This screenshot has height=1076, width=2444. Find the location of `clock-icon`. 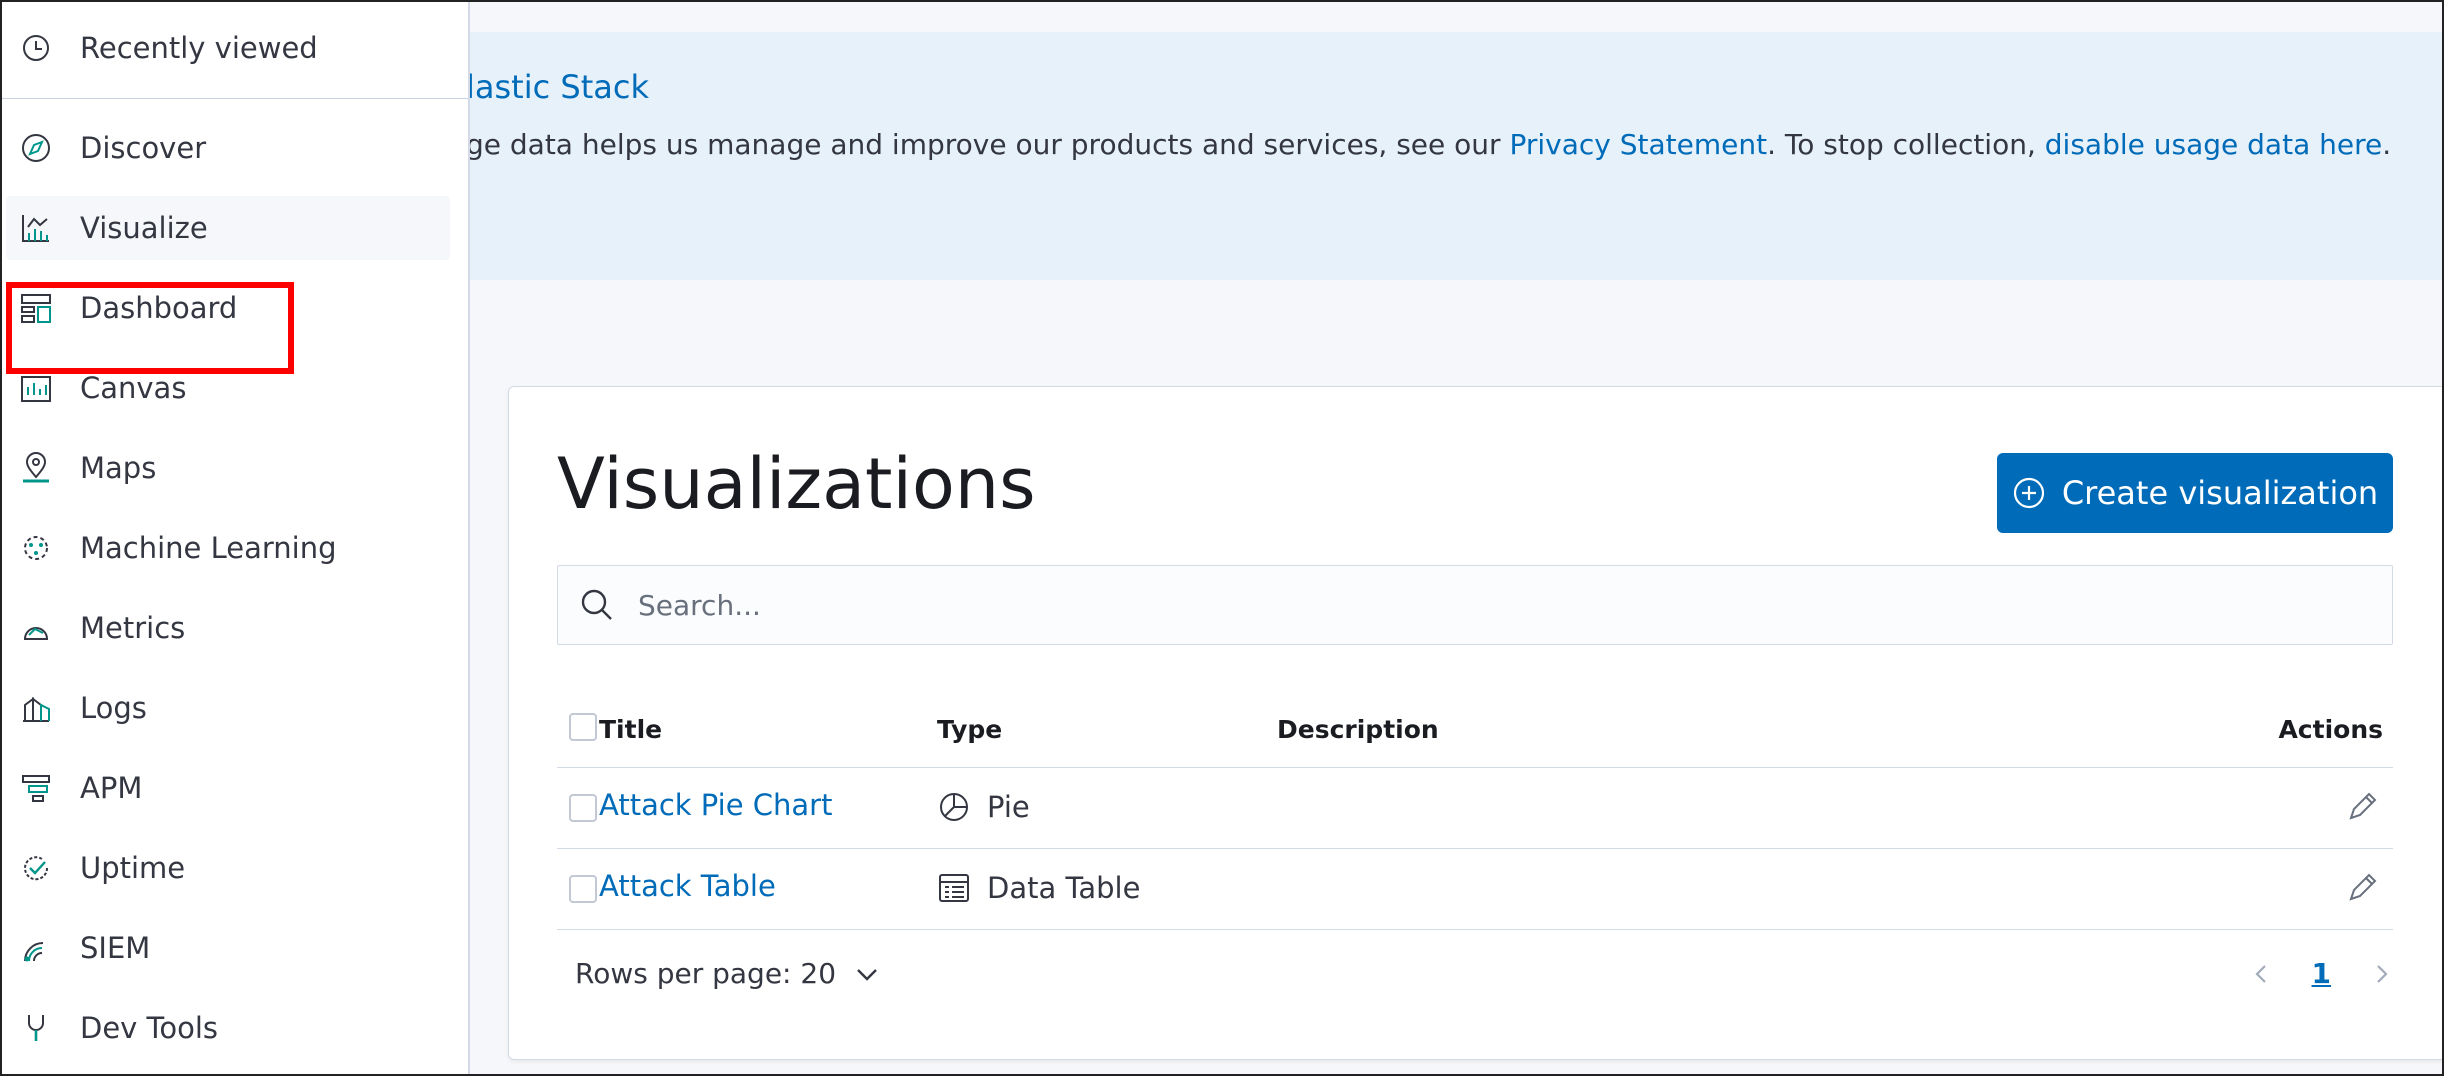

clock-icon is located at coordinates (36, 48).